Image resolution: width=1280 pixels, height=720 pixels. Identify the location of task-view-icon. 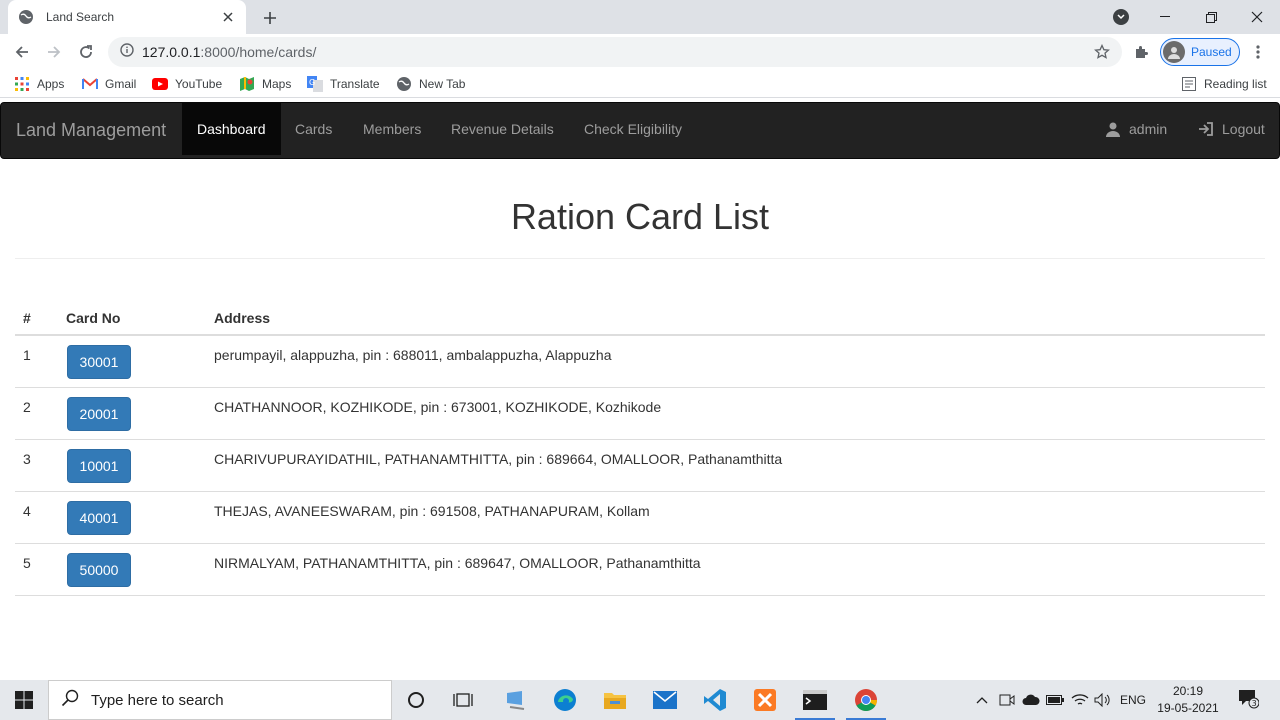
(463, 700).